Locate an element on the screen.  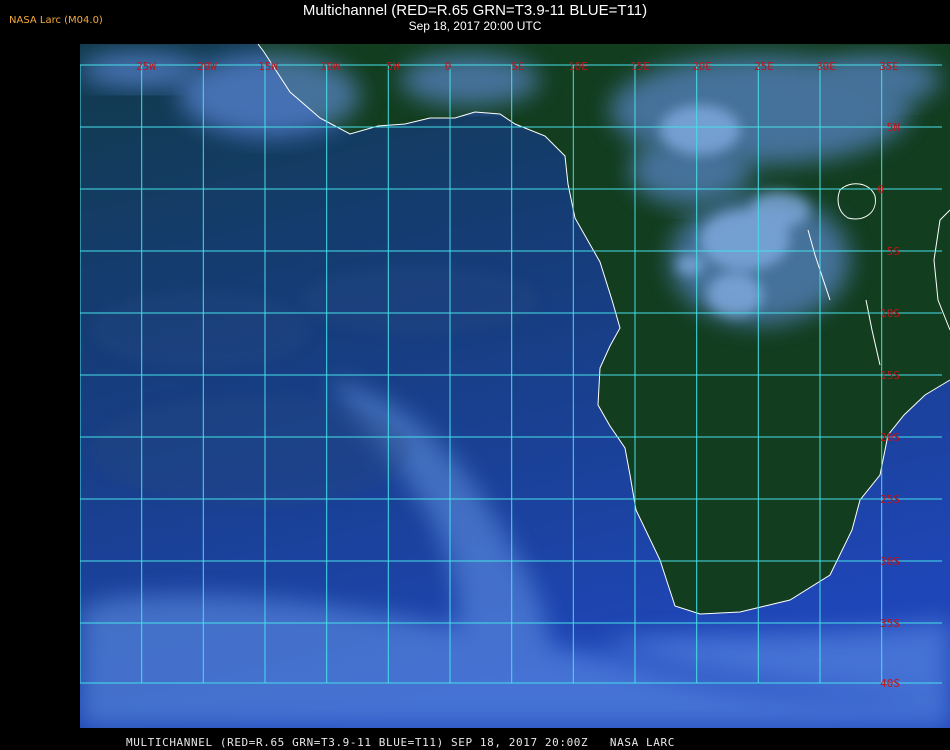
lon-label-20e: 20E is located at coordinates (702, 66).